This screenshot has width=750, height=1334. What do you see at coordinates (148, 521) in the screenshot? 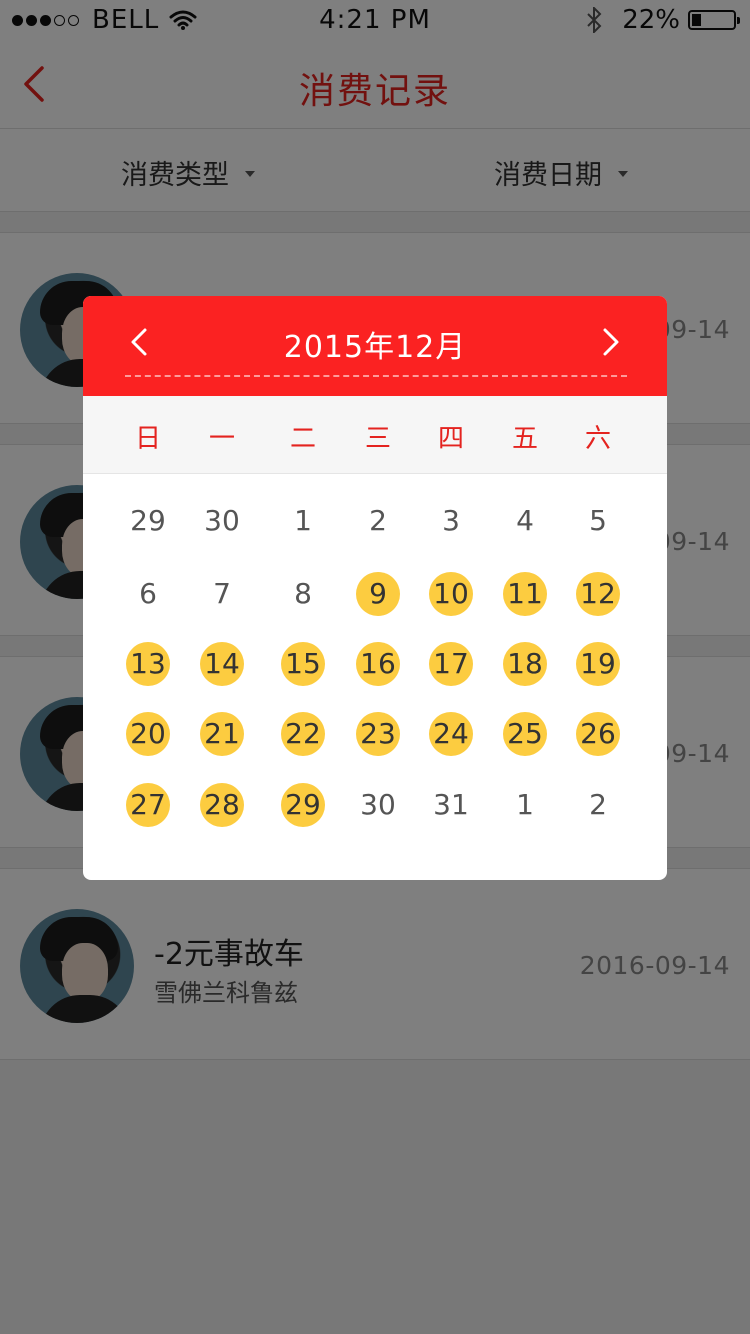
I see `calendar-day: 29` at bounding box center [148, 521].